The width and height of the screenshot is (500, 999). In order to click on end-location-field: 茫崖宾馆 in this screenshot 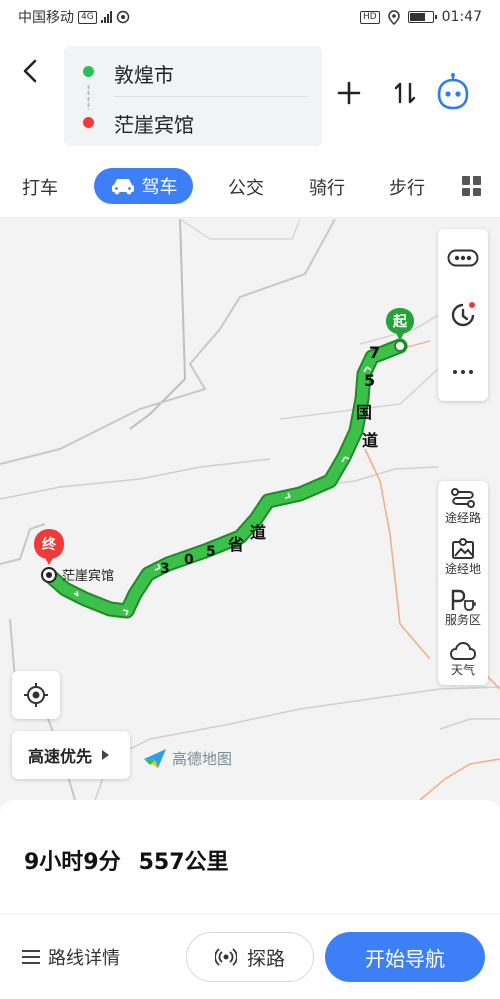, I will do `click(154, 123)`.